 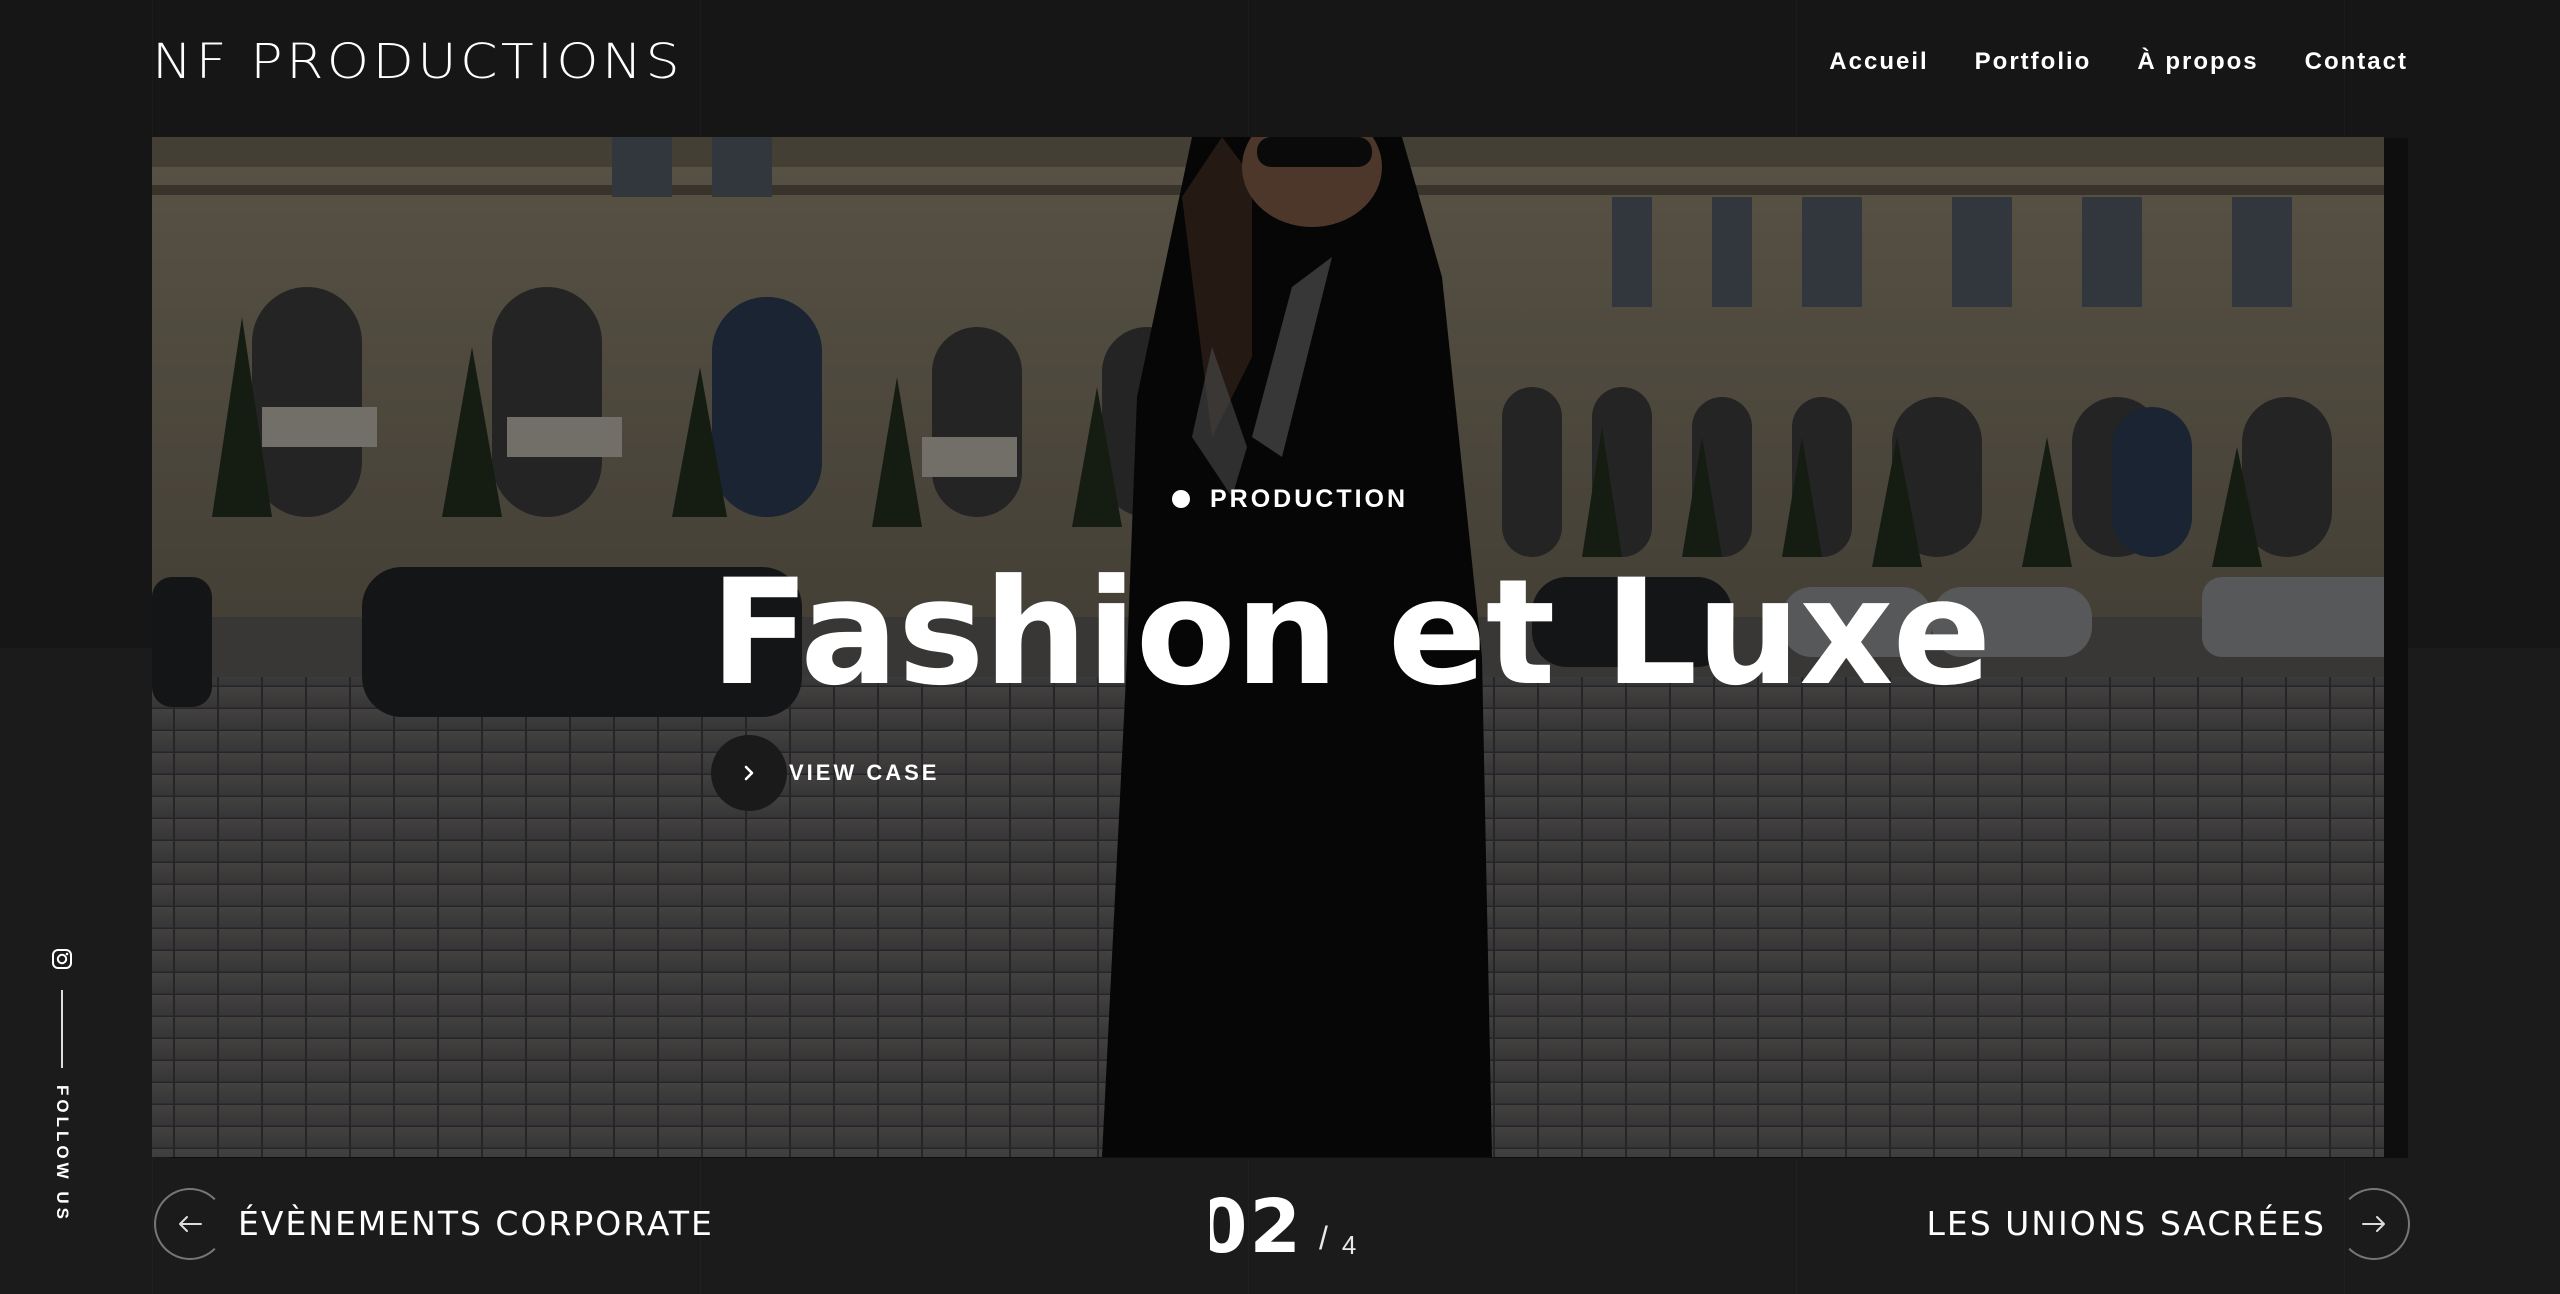 I want to click on view-case-circle, so click(x=749, y=773).